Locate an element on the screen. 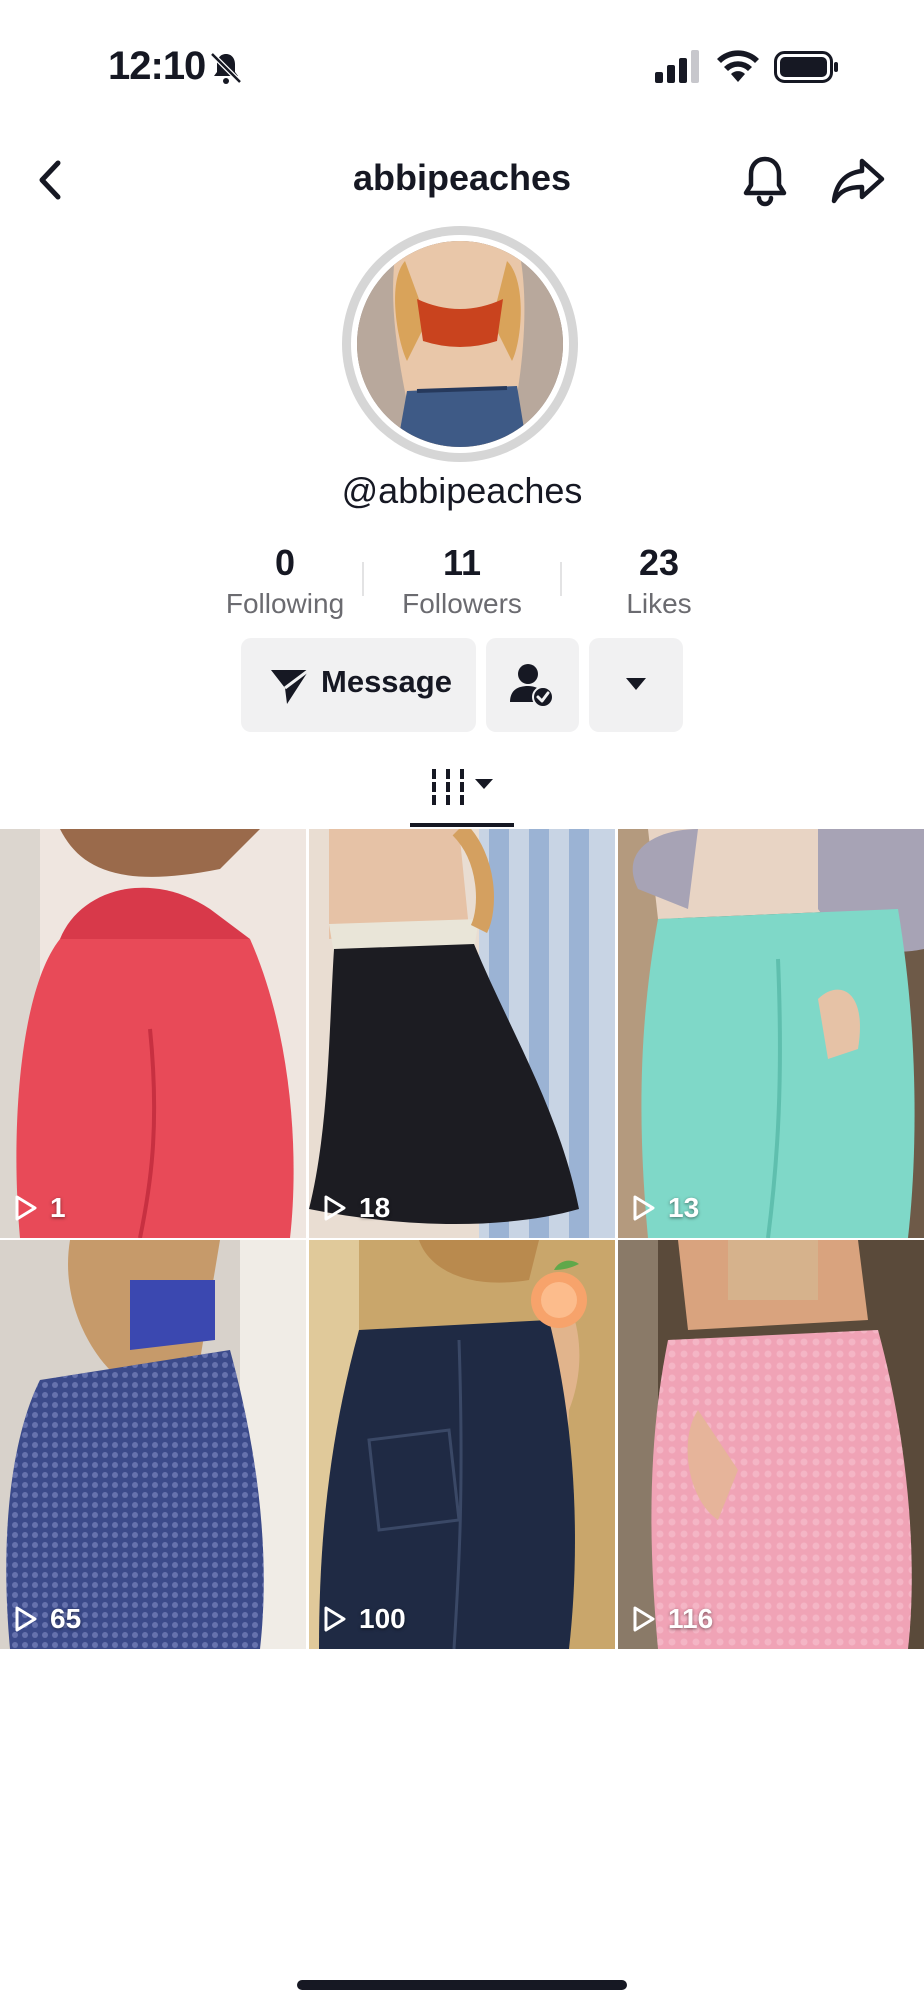  view-count: 18 is located at coordinates (356, 1208).